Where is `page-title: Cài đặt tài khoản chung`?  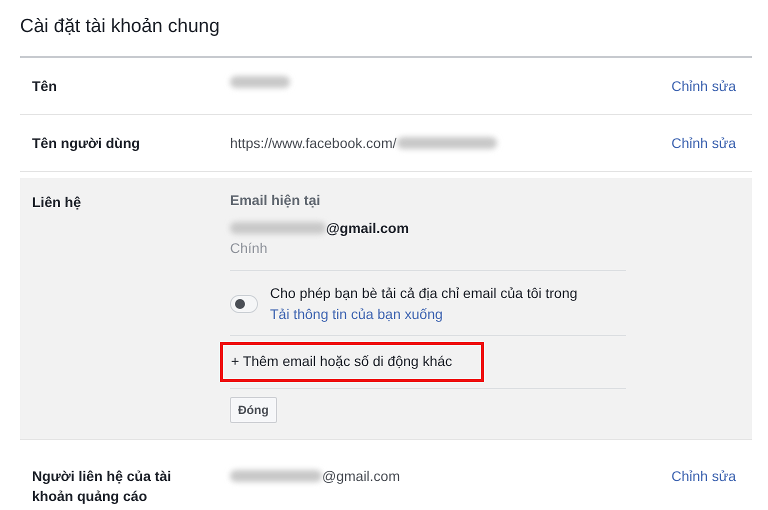 page-title: Cài đặt tài khoản chung is located at coordinates (120, 27).